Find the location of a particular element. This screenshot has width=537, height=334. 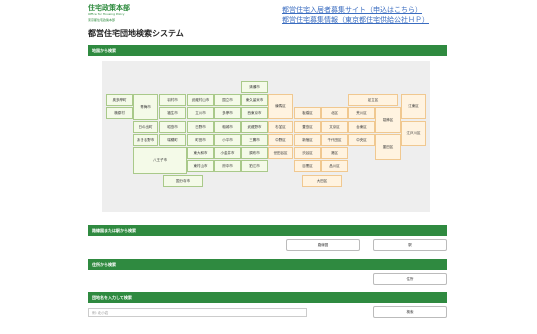

map-area-shibuya: 渋谷区 is located at coordinates (307, 153).